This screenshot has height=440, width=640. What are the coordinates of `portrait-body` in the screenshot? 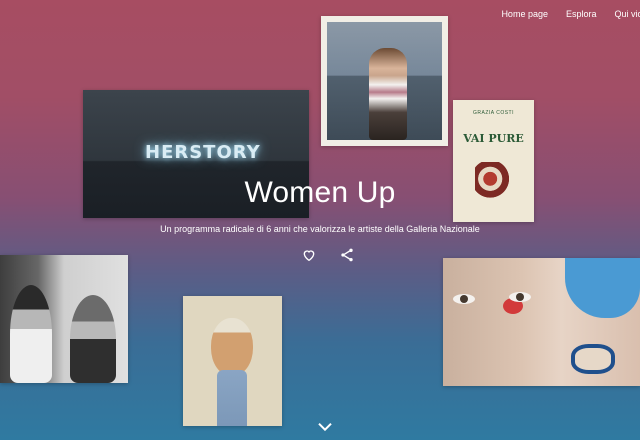 It's located at (232, 398).